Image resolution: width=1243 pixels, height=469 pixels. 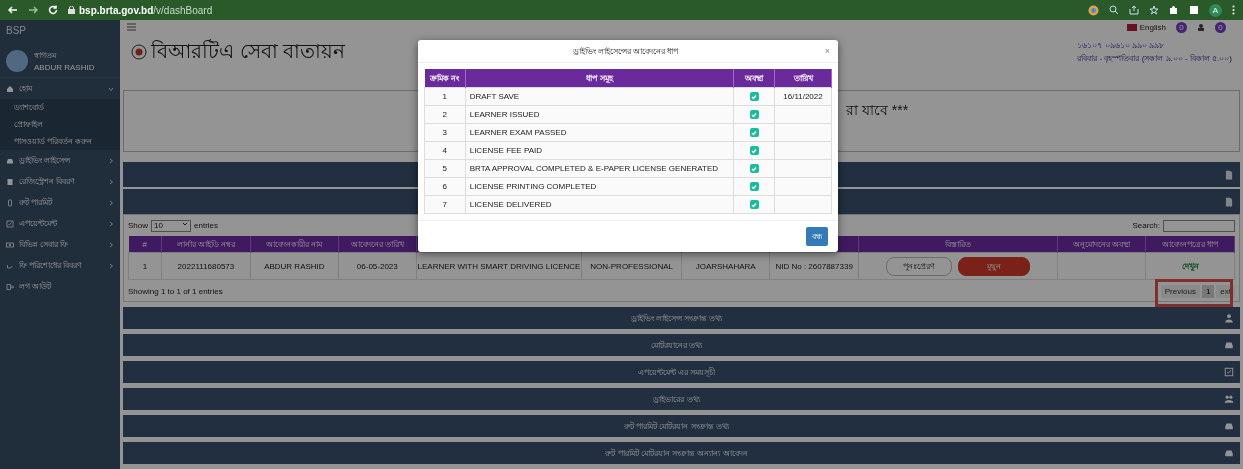 What do you see at coordinates (16, 31) in the screenshot?
I see `brand-label: BSP` at bounding box center [16, 31].